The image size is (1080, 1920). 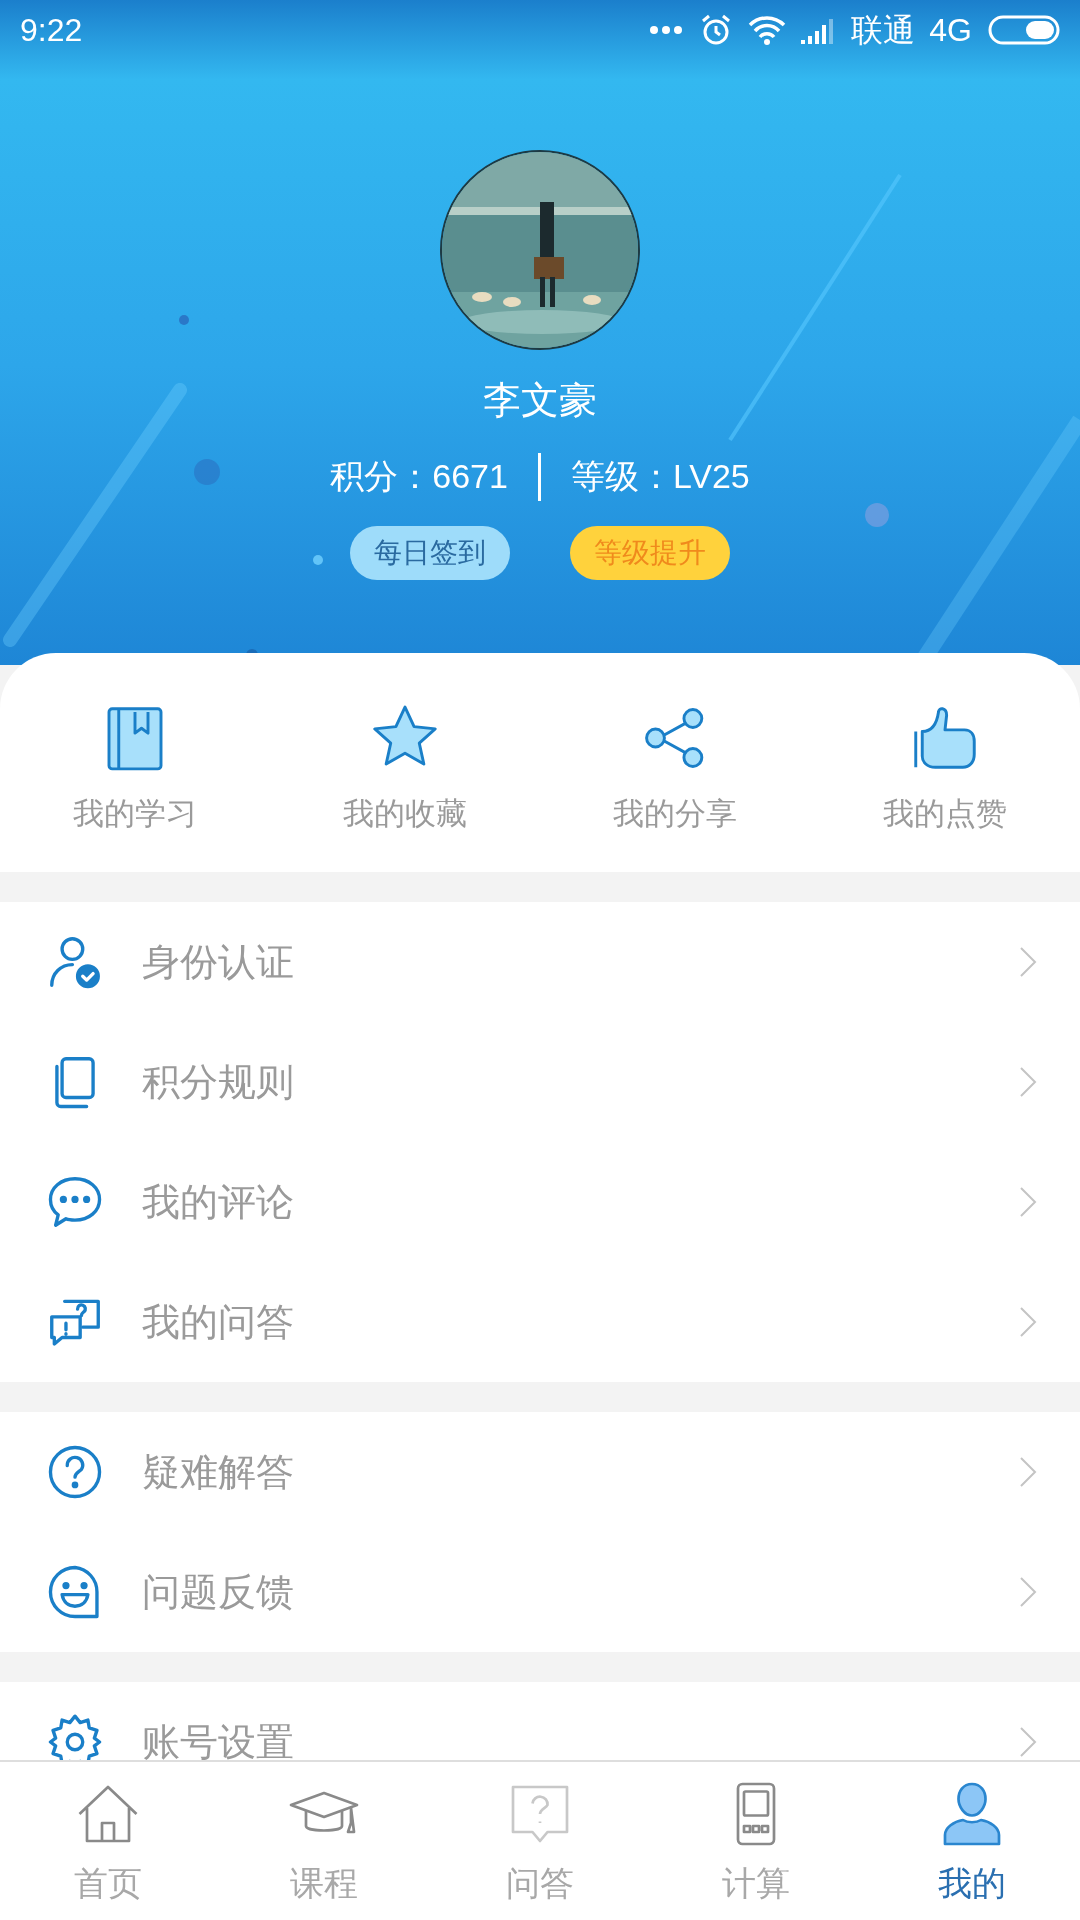 What do you see at coordinates (108, 1841) in the screenshot?
I see `tab-item: 首页` at bounding box center [108, 1841].